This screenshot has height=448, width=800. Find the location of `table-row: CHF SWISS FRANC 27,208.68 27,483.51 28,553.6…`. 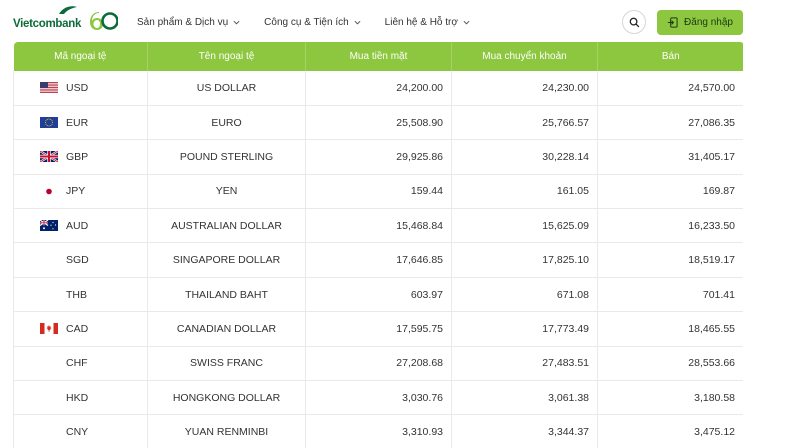

table-row: CHF SWISS FRANC 27,208.68 27,483.51 28,553.6… is located at coordinates (378, 364).